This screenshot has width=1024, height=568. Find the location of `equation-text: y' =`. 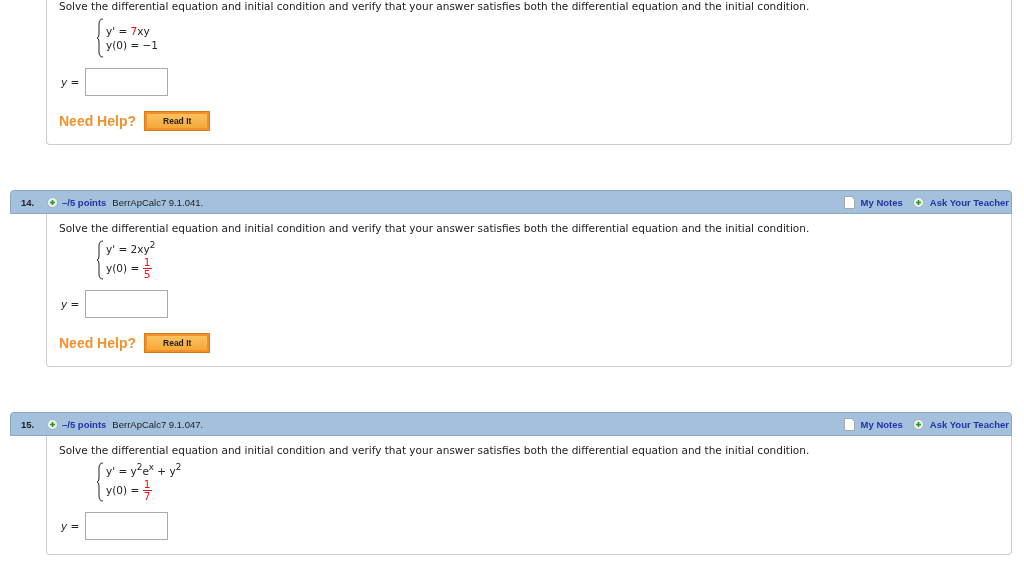

equation-text: y' = is located at coordinates (117, 31).